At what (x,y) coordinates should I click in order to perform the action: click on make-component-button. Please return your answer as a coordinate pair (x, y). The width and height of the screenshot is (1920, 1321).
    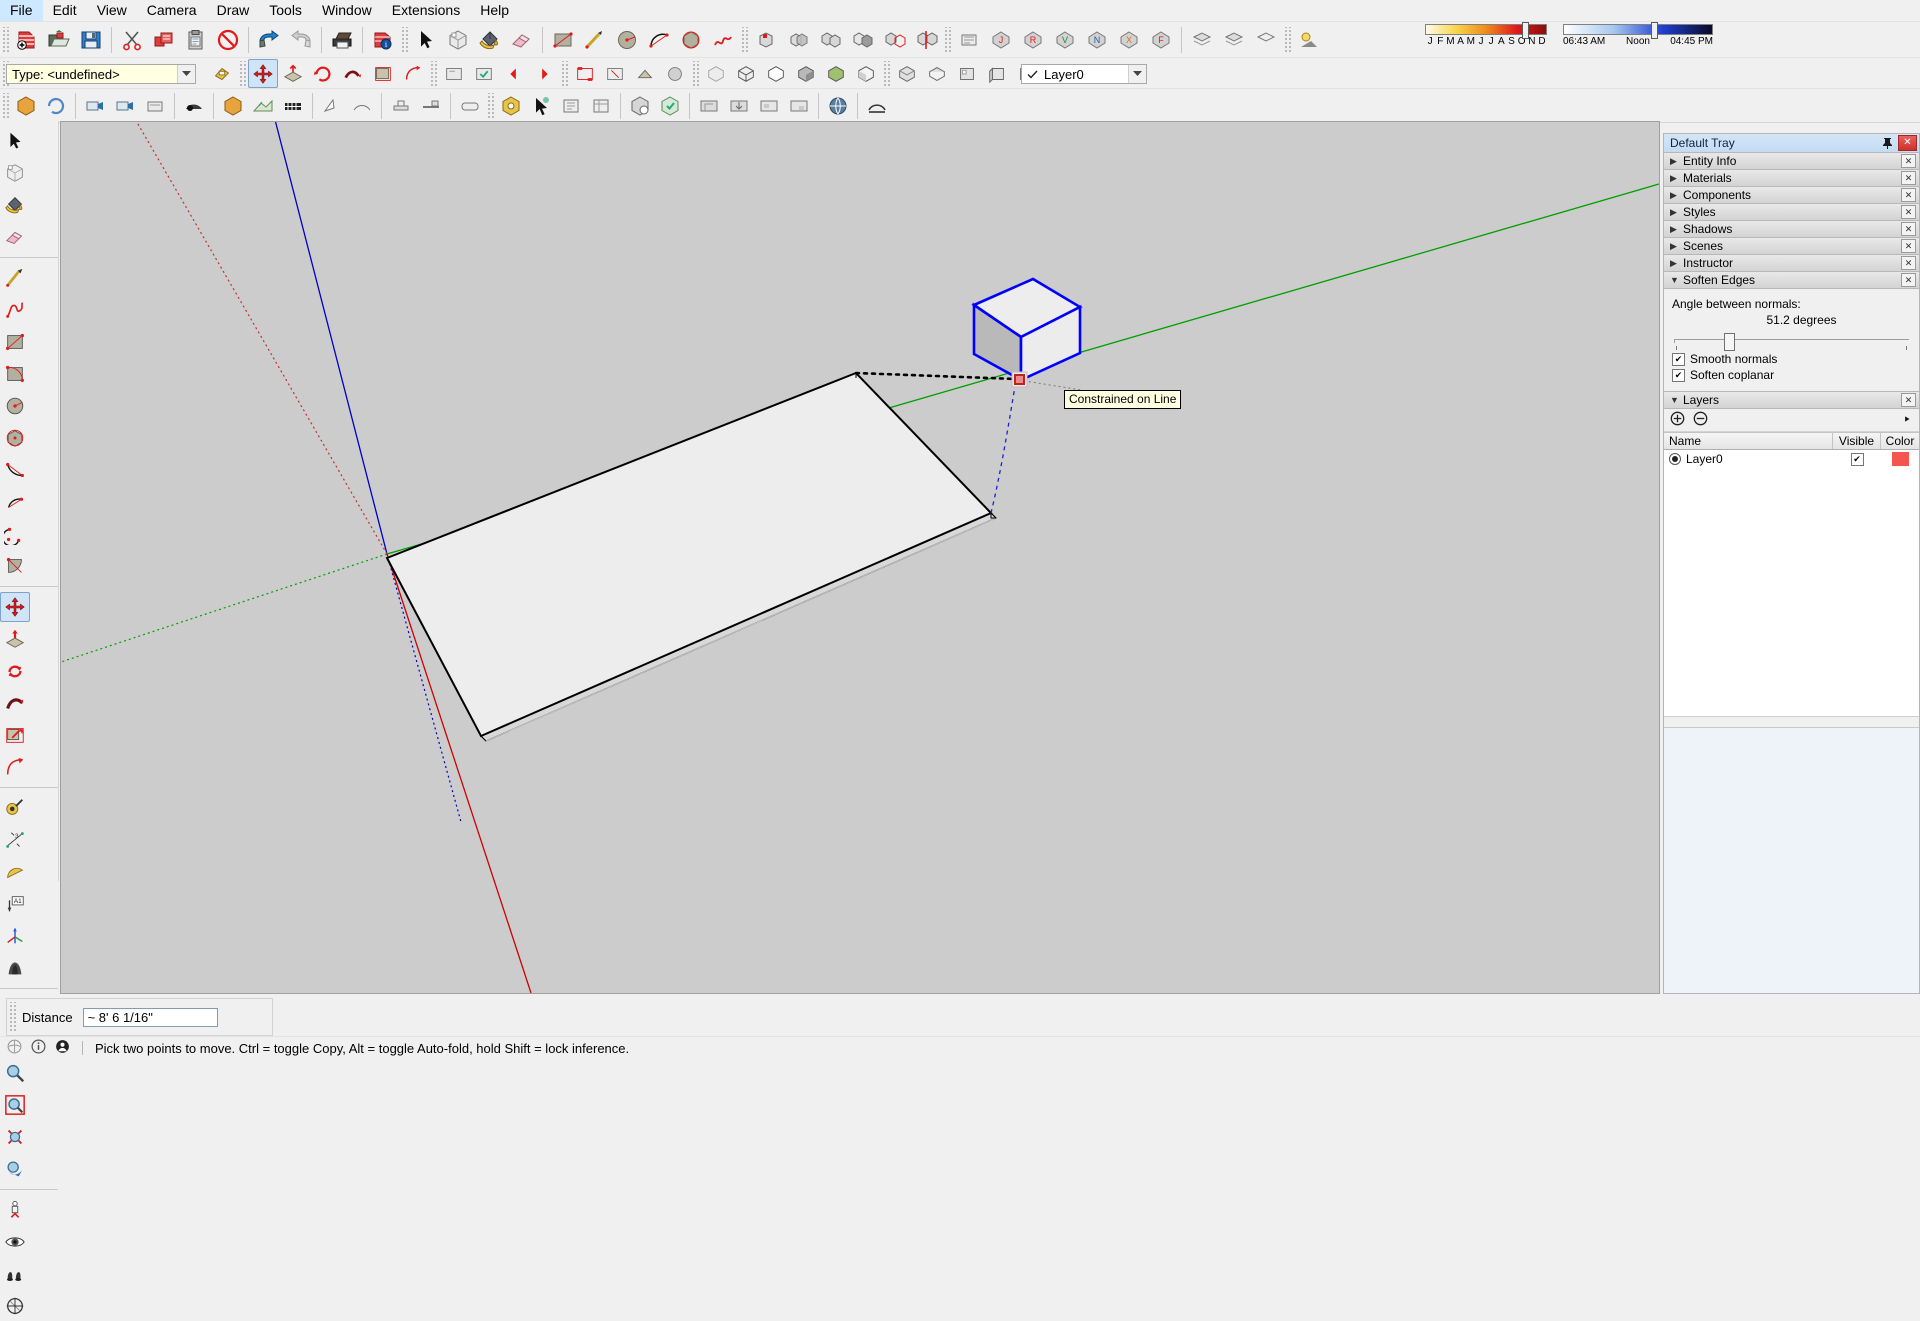
    Looking at the image, I should click on (458, 40).